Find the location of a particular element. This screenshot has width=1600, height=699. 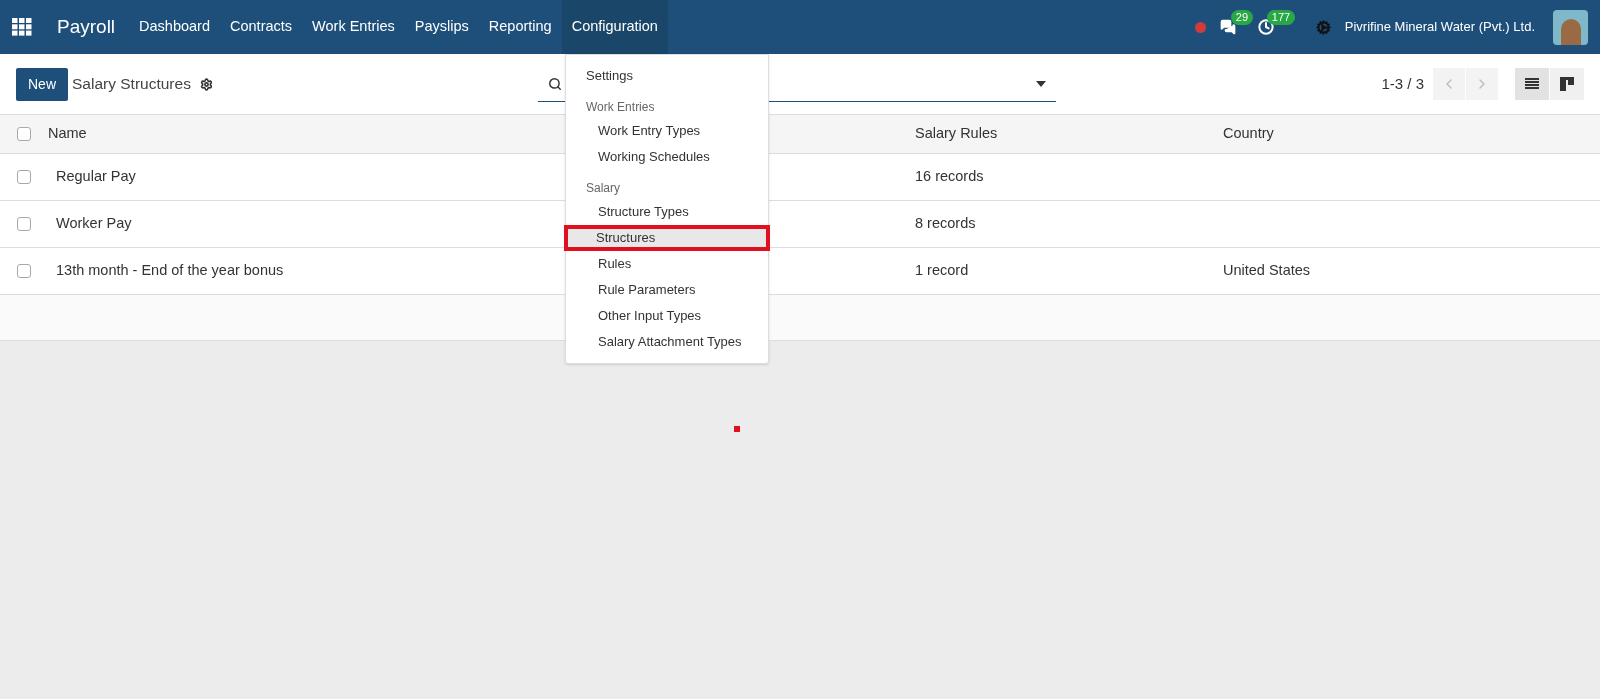

kanban-view-icon is located at coordinates (1567, 84).